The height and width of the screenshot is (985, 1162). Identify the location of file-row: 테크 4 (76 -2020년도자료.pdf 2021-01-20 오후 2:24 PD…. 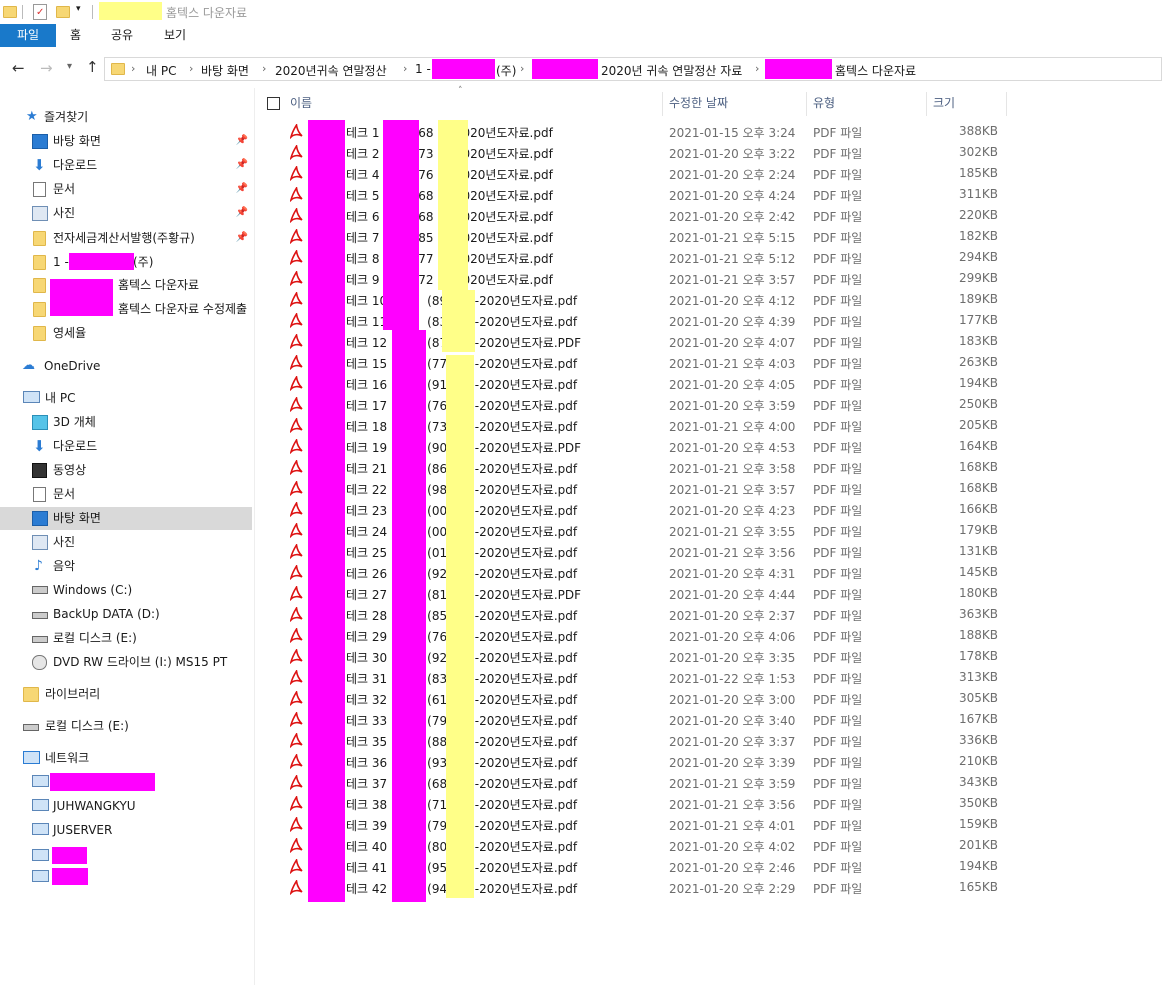
(642, 173).